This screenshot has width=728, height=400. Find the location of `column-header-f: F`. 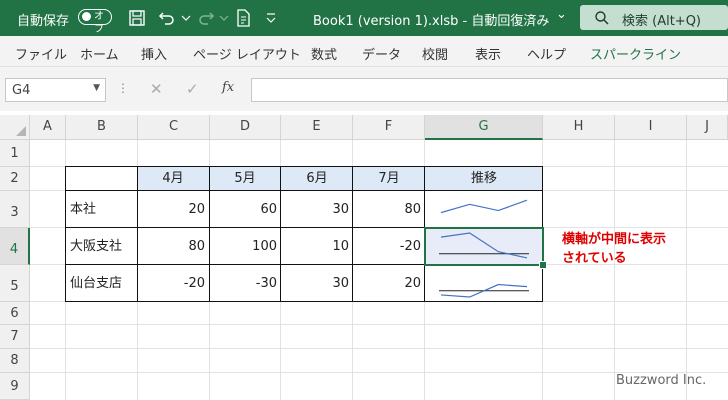

column-header-f: F is located at coordinates (389, 127).